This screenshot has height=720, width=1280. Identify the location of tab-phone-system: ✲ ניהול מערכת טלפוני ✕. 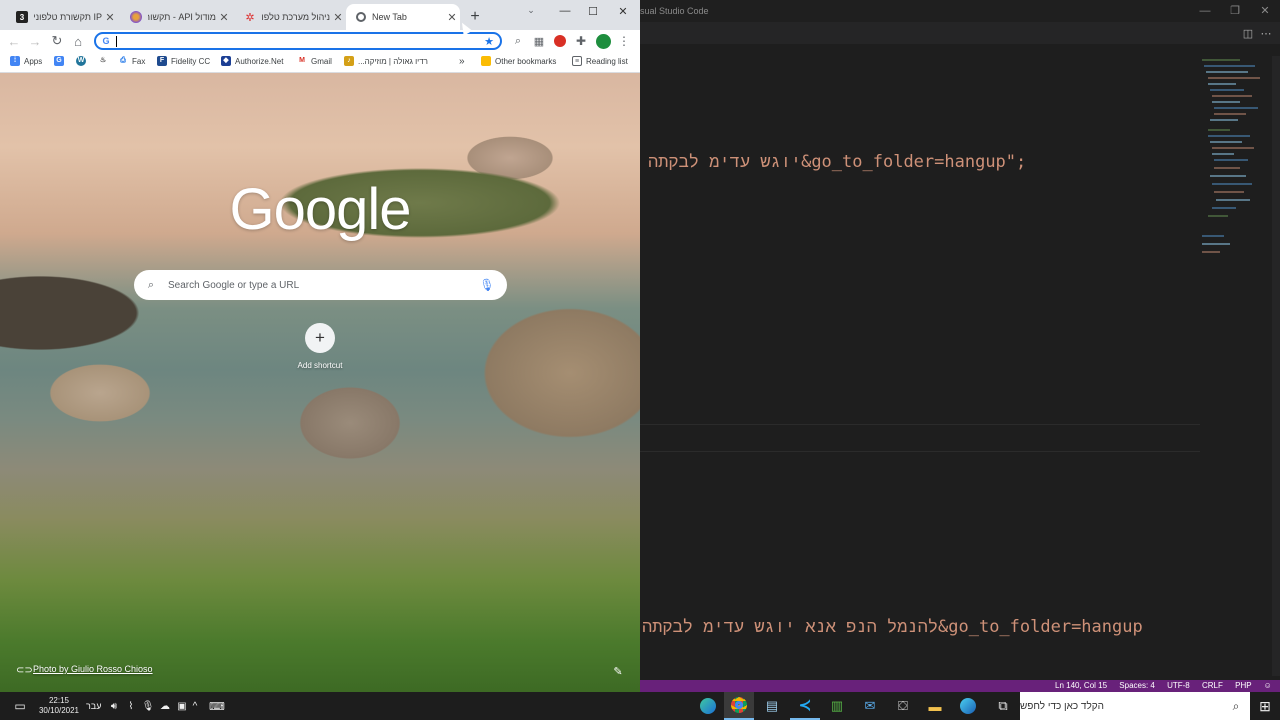
(290, 17).